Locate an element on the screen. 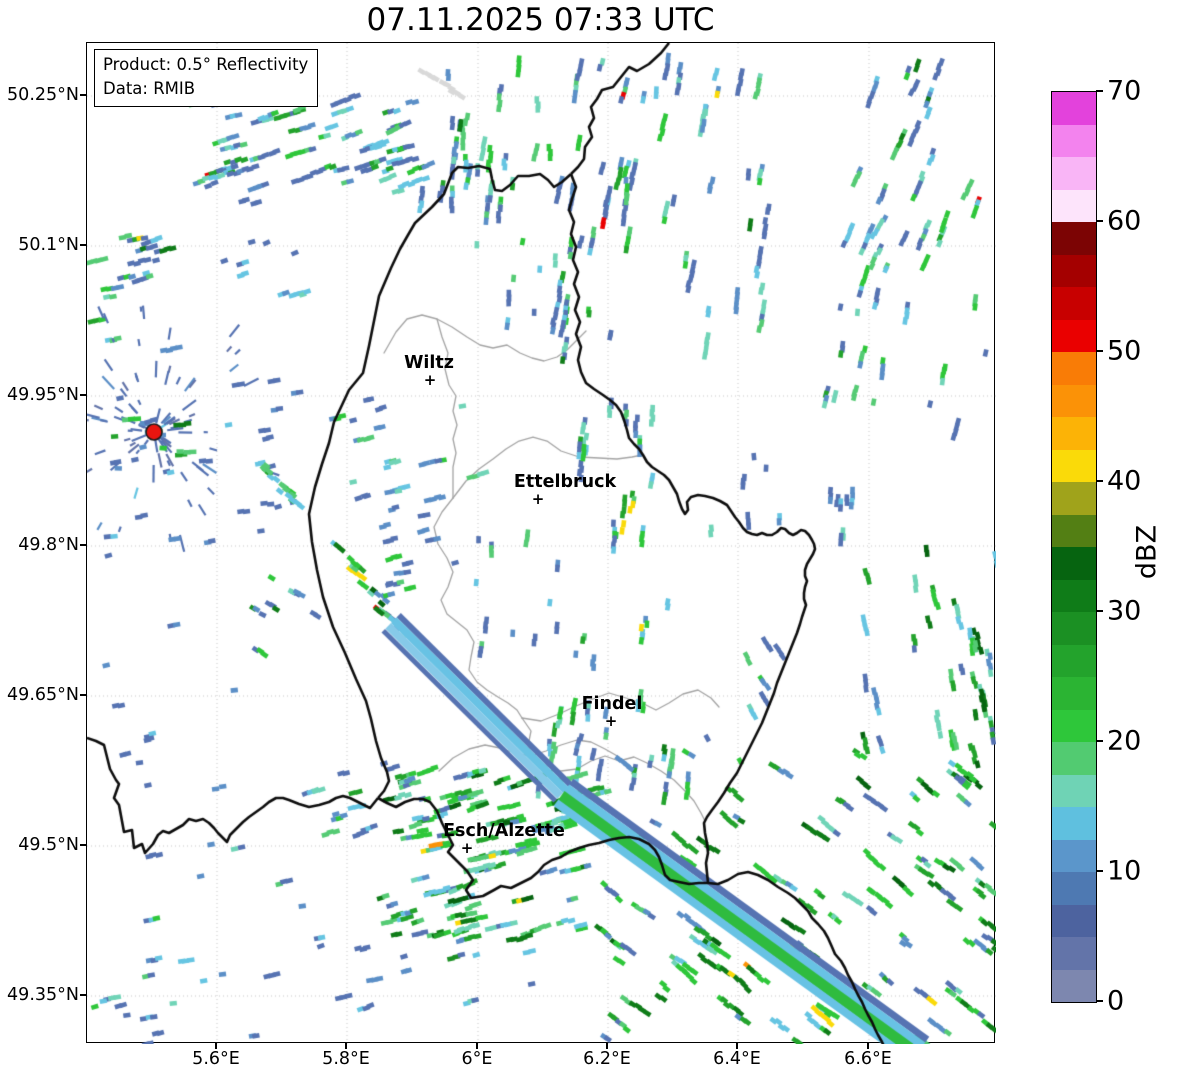 Image resolution: width=1184 pixels, height=1081 pixels. product-info-box: Product: 0.5° Reflectivity Data: RMIB is located at coordinates (206, 78).